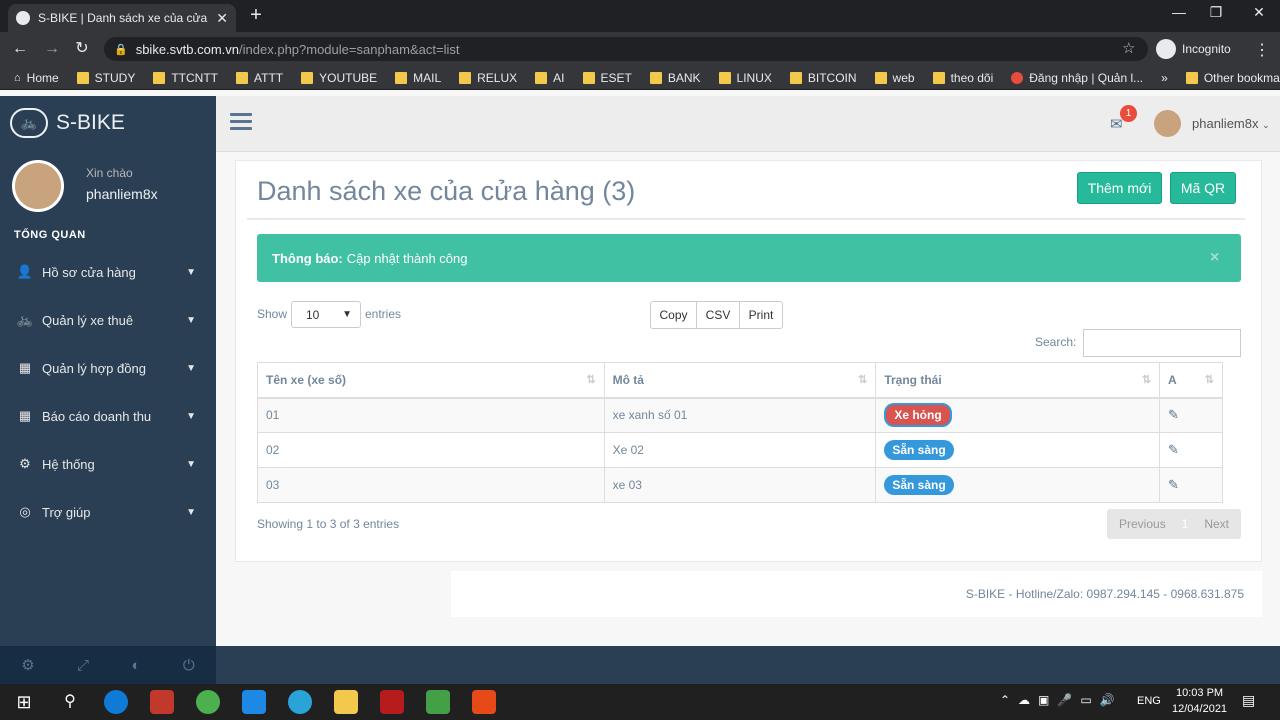  Describe the element at coordinates (1214, 258) in the screenshot. I see `close-icon: ×` at that location.